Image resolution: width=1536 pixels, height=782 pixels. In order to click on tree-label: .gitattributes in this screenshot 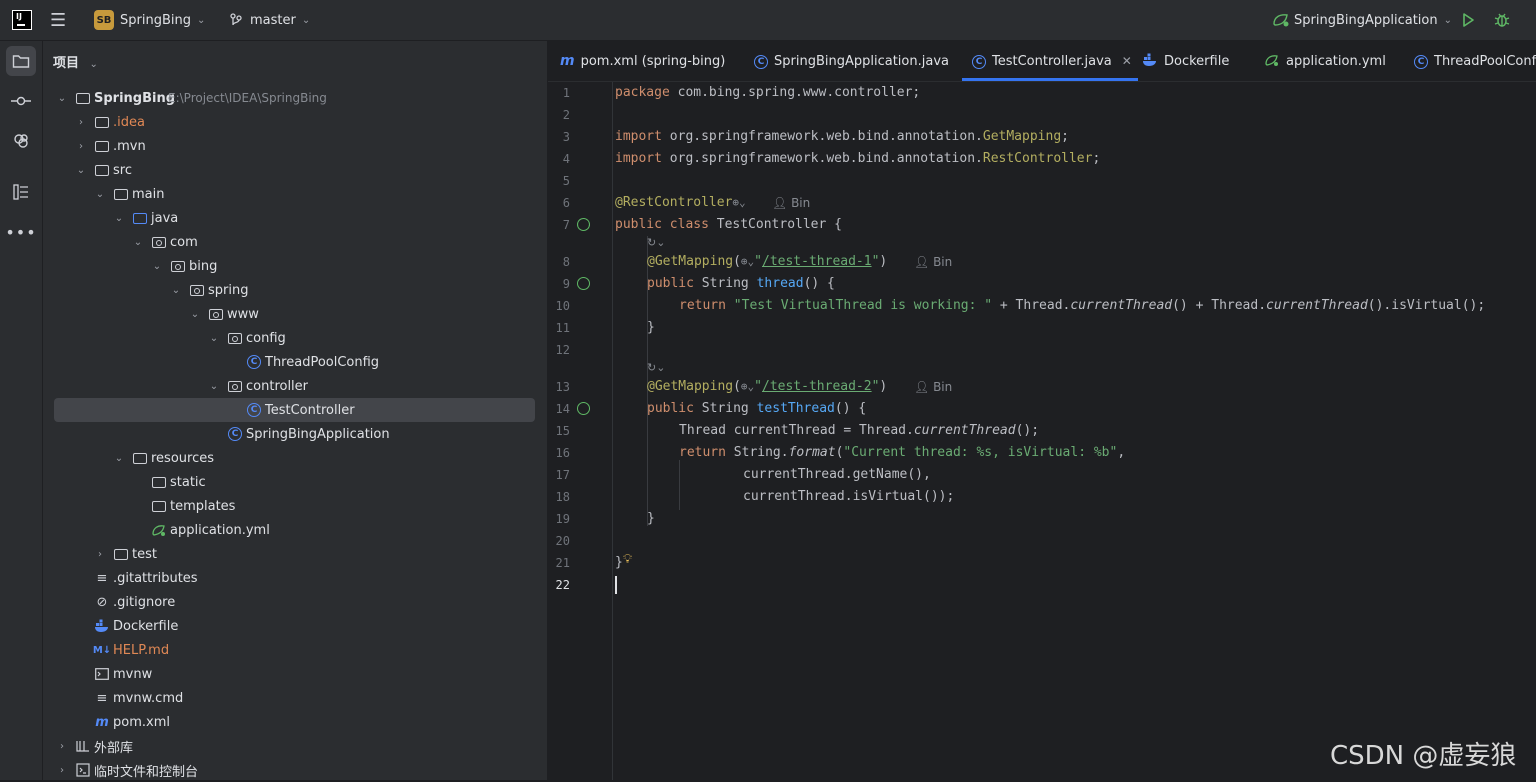, I will do `click(155, 578)`.